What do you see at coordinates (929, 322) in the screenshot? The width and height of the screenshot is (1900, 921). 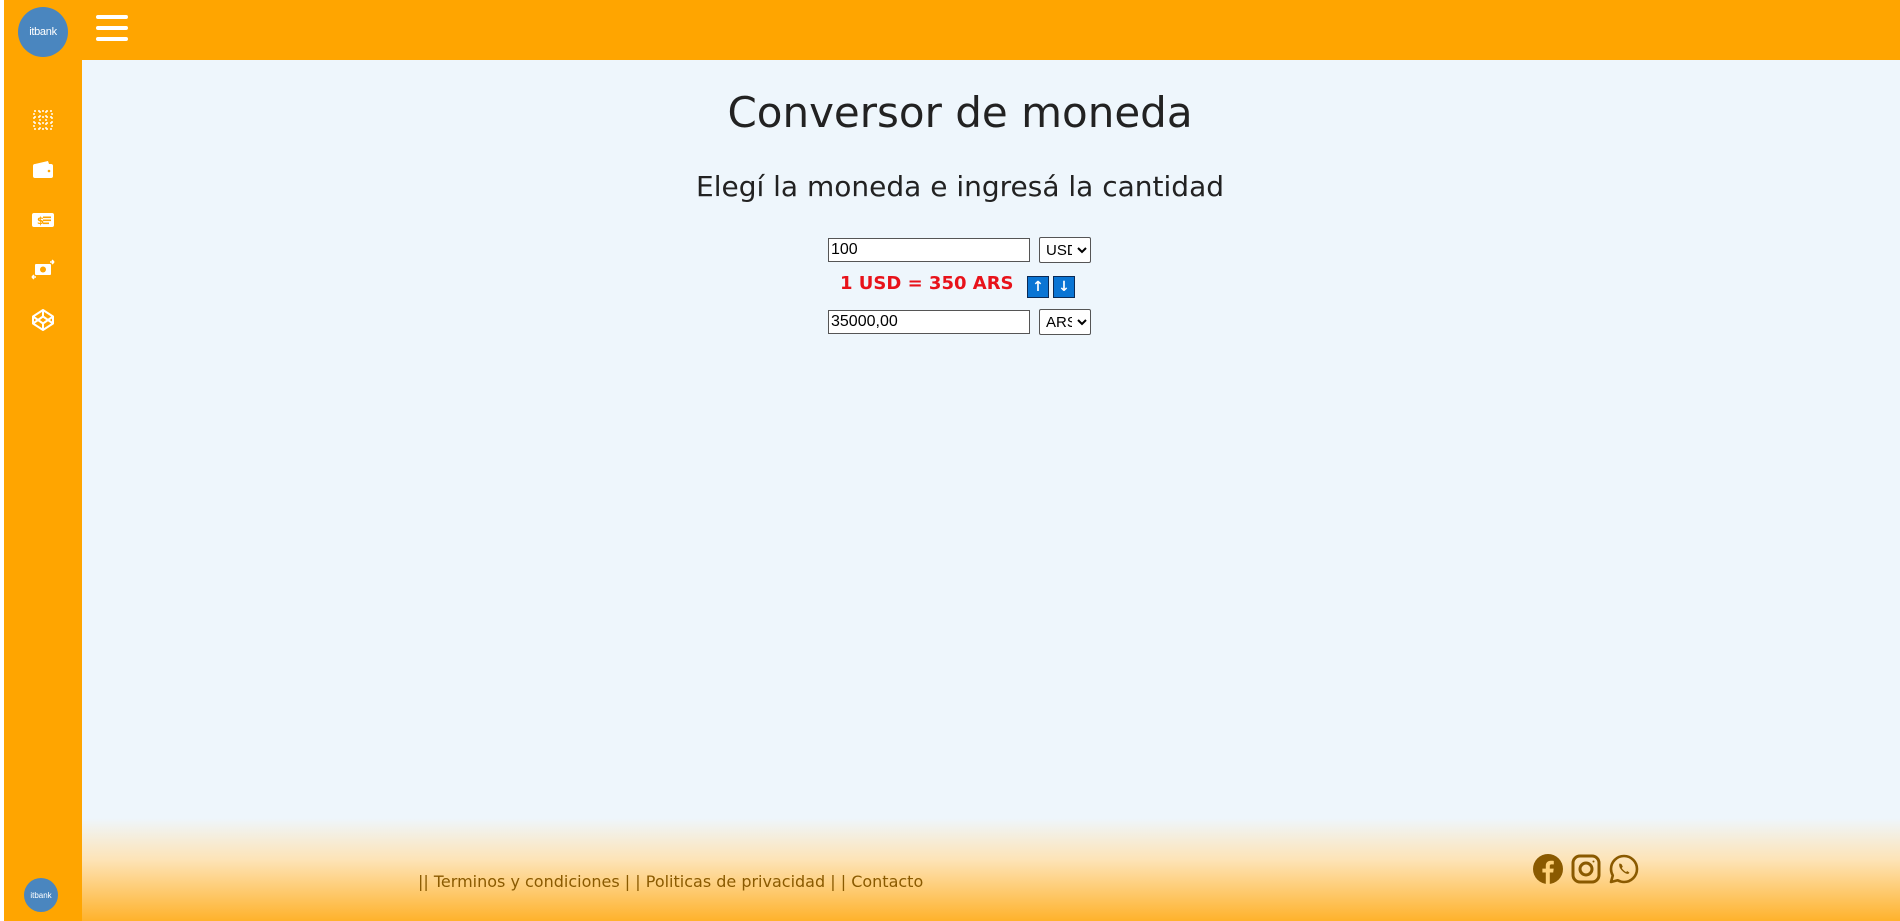 I see `to-amount-input` at bounding box center [929, 322].